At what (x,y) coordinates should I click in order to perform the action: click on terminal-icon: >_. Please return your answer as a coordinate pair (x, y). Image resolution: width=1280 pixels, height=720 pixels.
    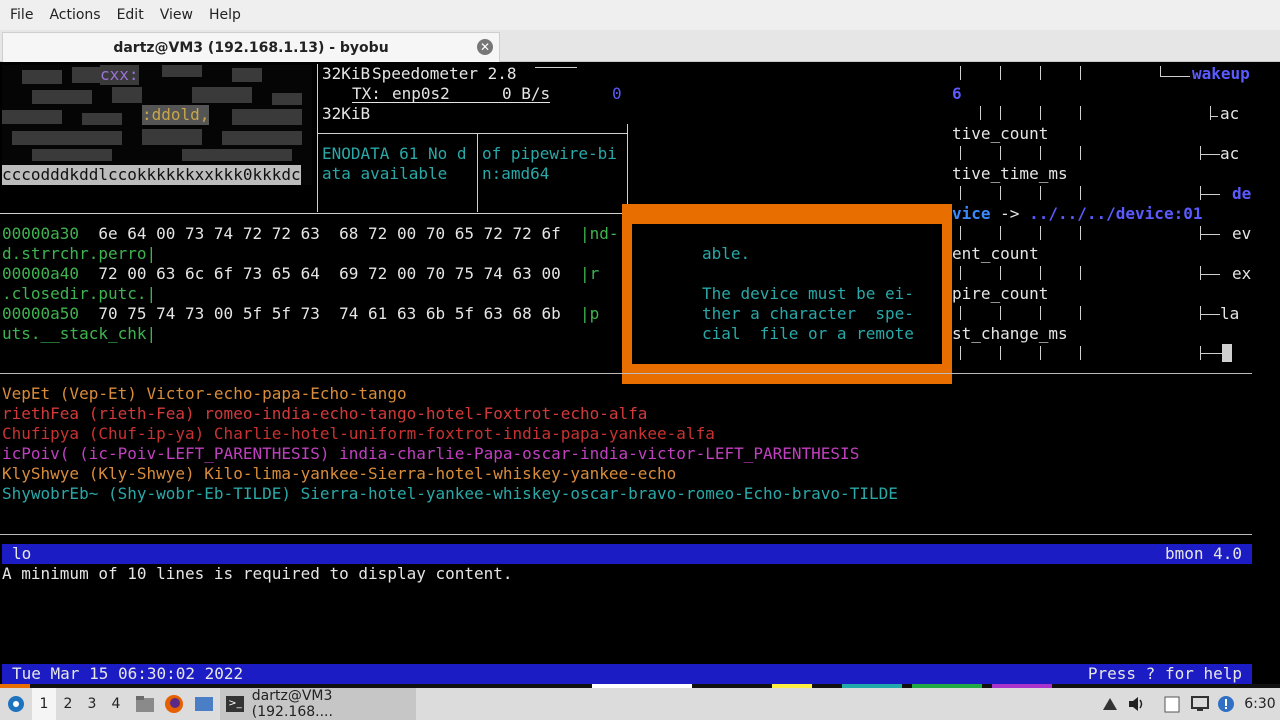
    Looking at the image, I should click on (235, 704).